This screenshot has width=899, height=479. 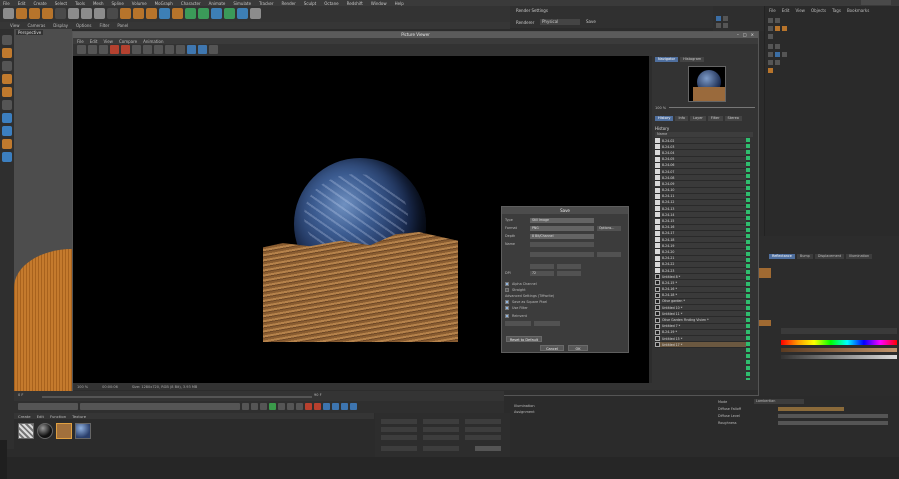 I want to click on render-pv-icon, so click(x=138, y=13).